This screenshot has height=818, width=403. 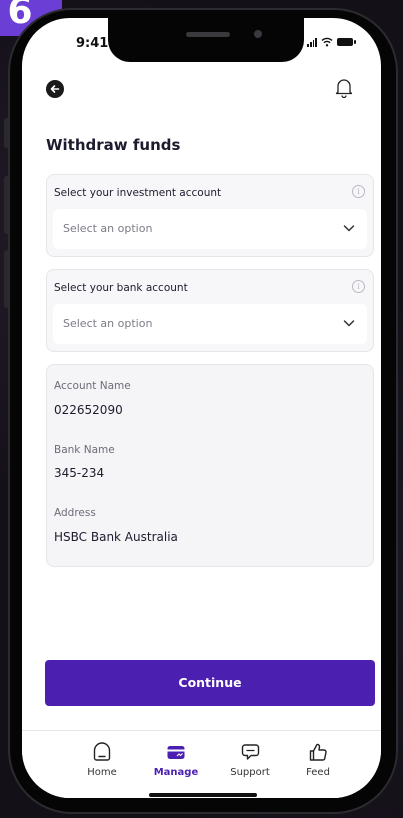 What do you see at coordinates (206, 40) in the screenshot?
I see `notch` at bounding box center [206, 40].